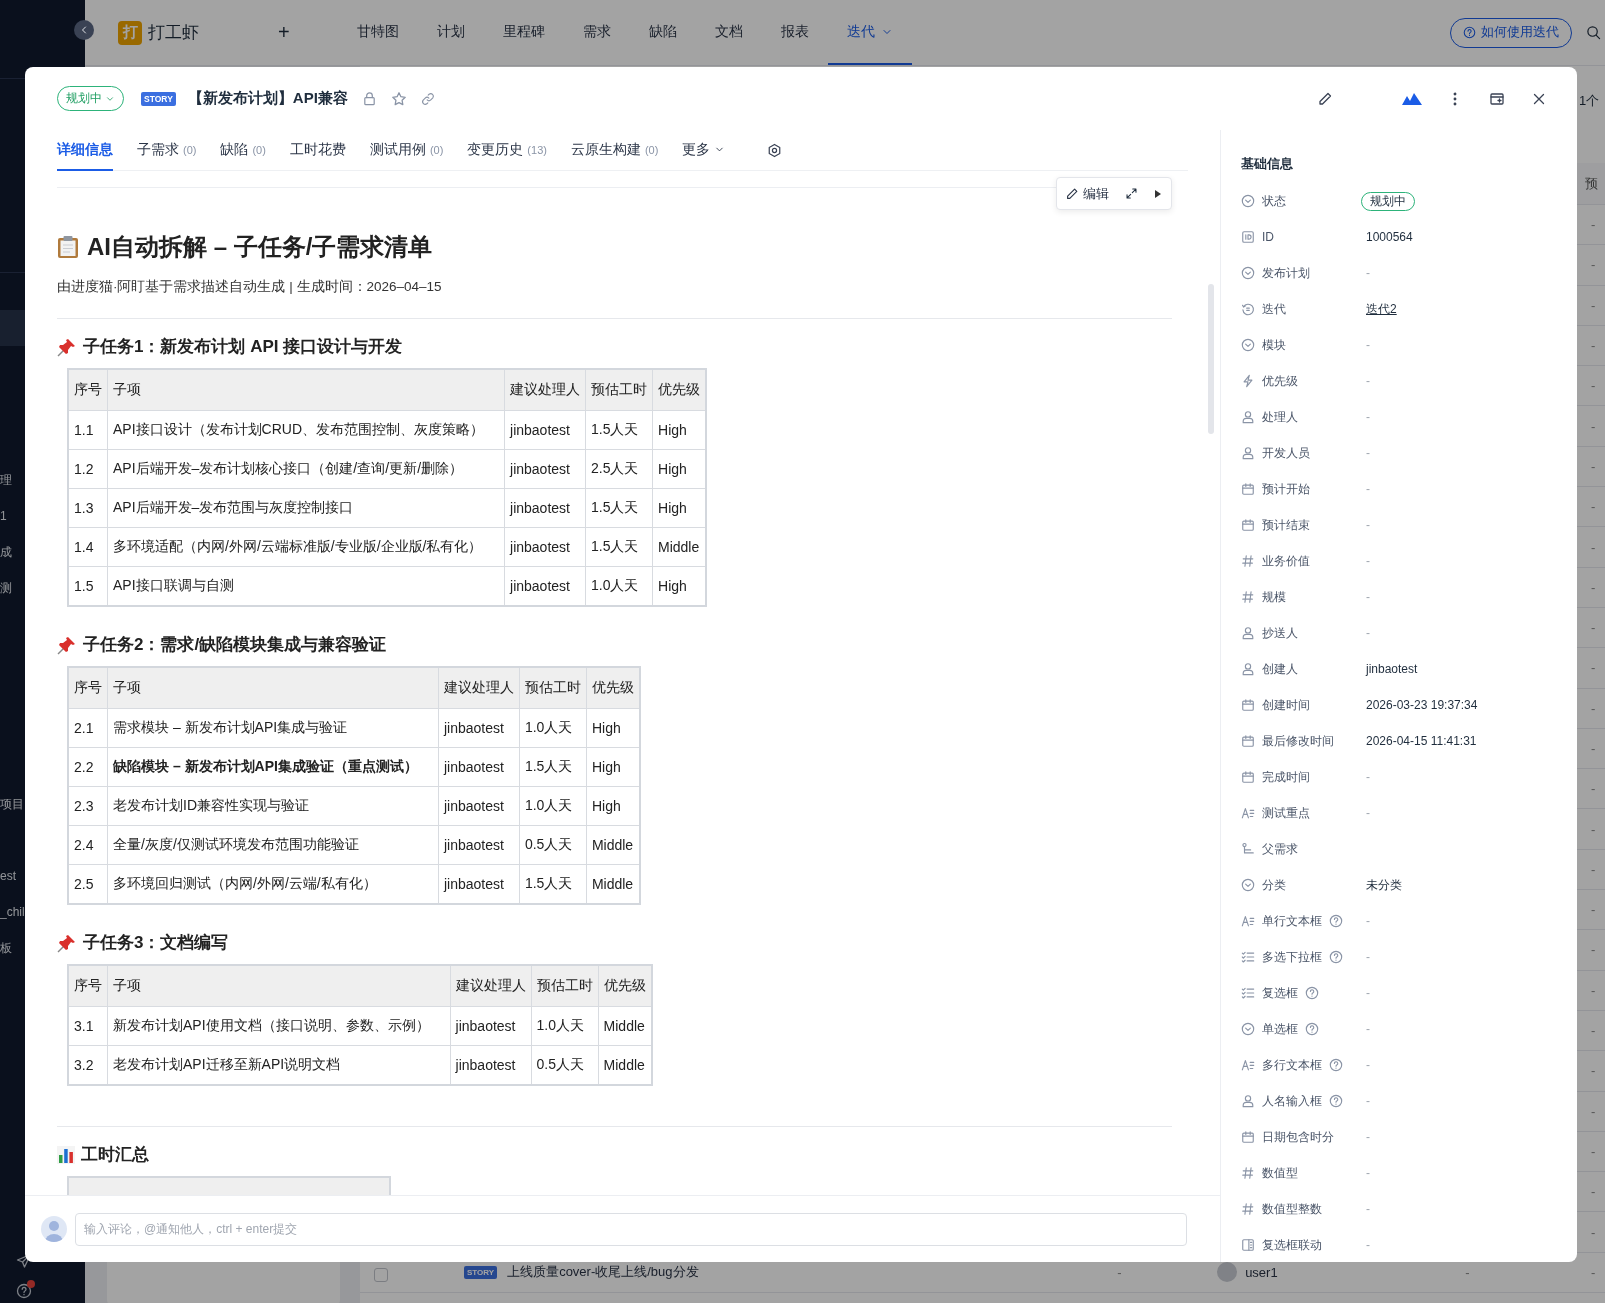 The image size is (1605, 1303). What do you see at coordinates (213, 32) in the screenshot?
I see `app-name: 打工虾` at bounding box center [213, 32].